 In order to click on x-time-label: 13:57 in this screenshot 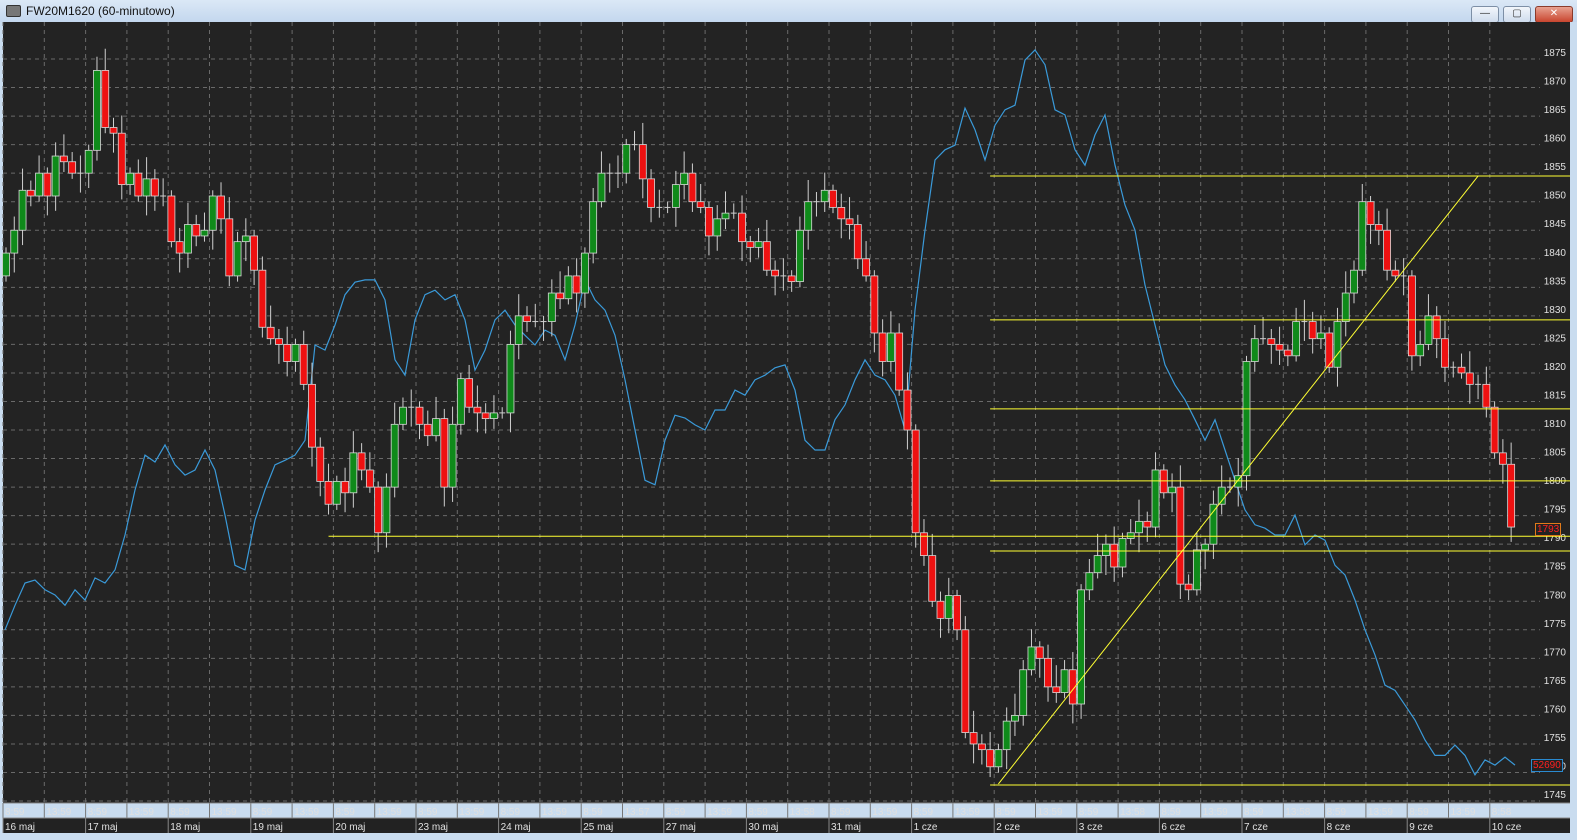, I will do `click(637, 812)`.